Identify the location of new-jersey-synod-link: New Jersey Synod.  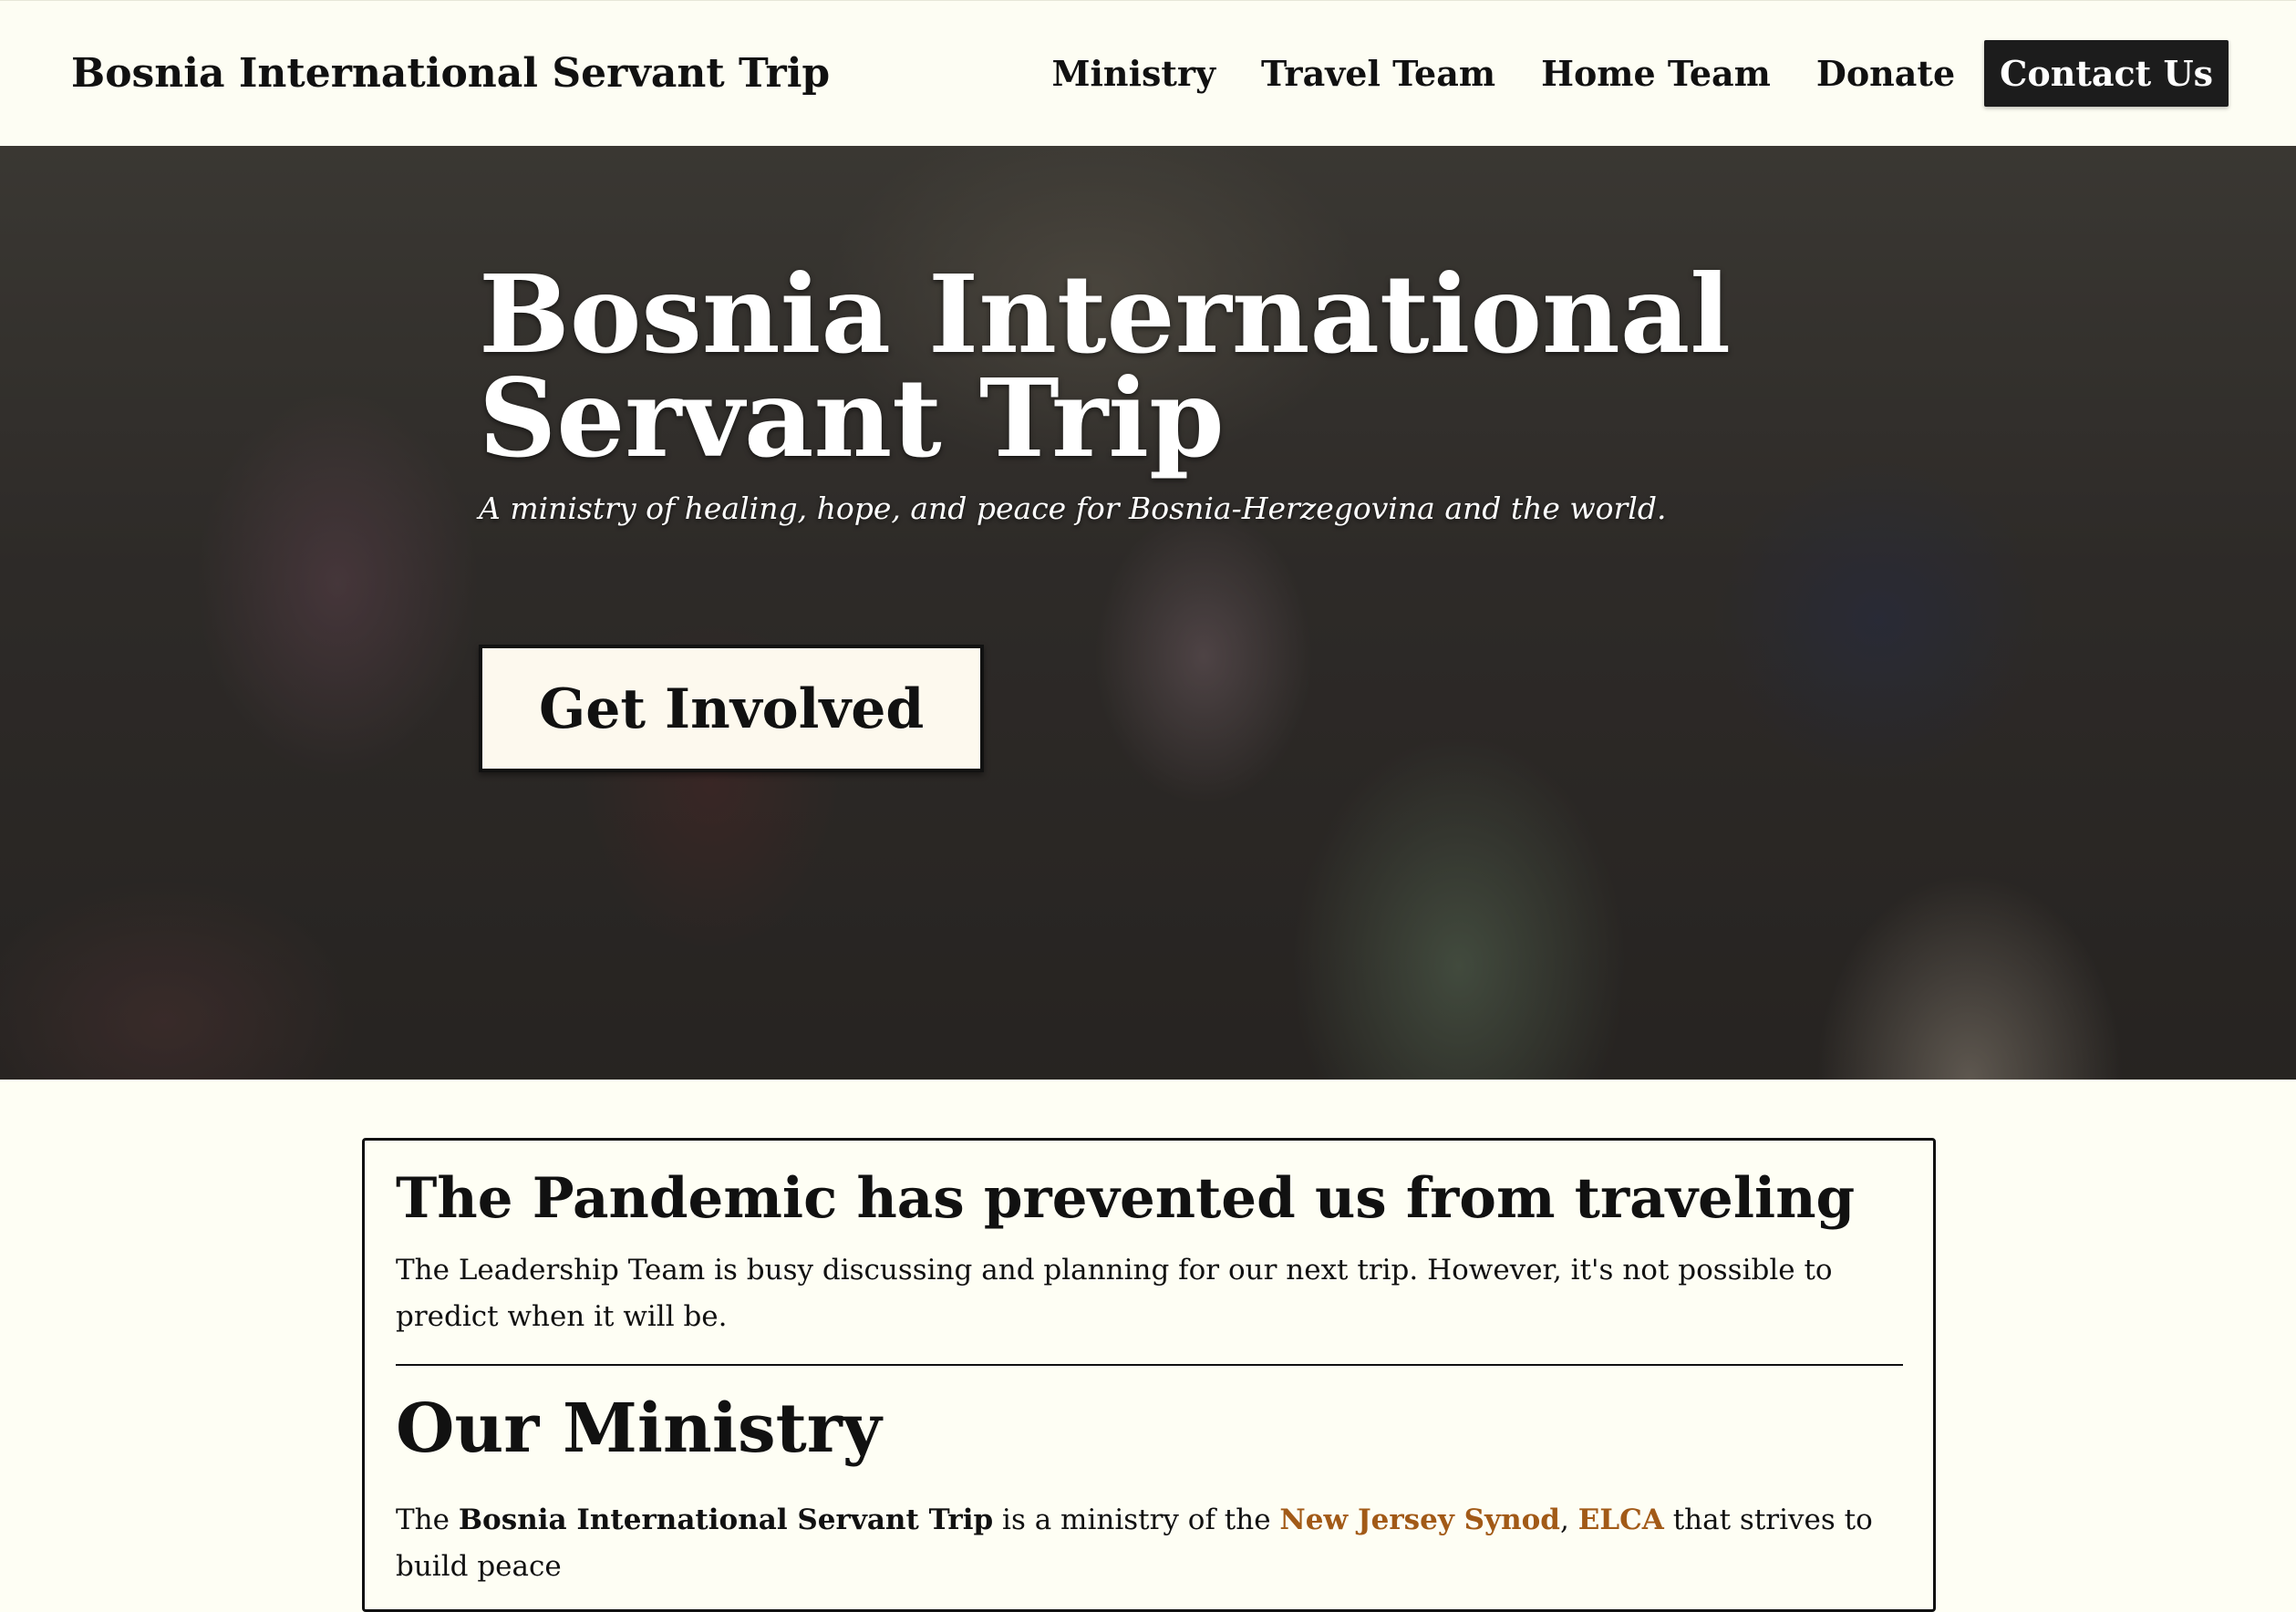
(1419, 1520).